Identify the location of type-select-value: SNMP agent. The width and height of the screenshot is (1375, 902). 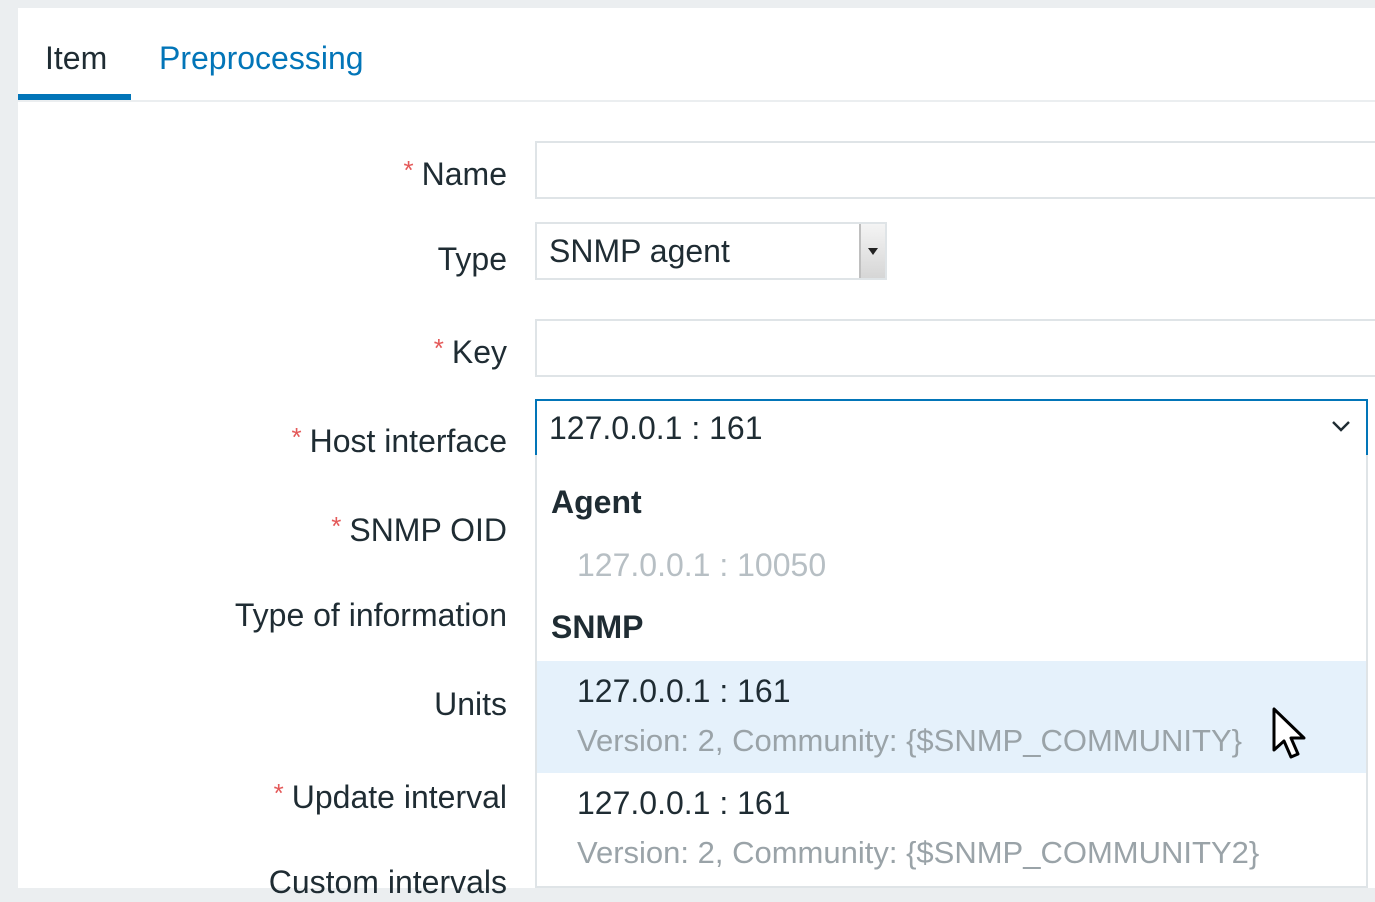
(639, 251).